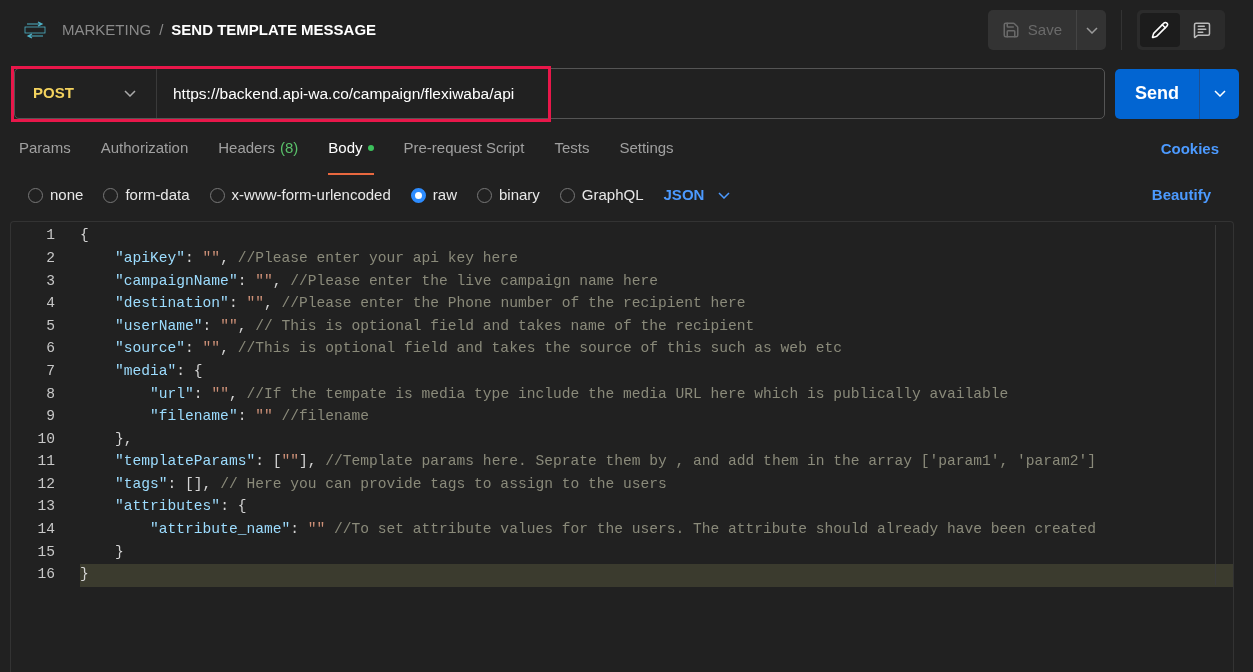 Image resolution: width=1253 pixels, height=672 pixels. What do you see at coordinates (572, 149) in the screenshot?
I see `request-tab: Tests` at bounding box center [572, 149].